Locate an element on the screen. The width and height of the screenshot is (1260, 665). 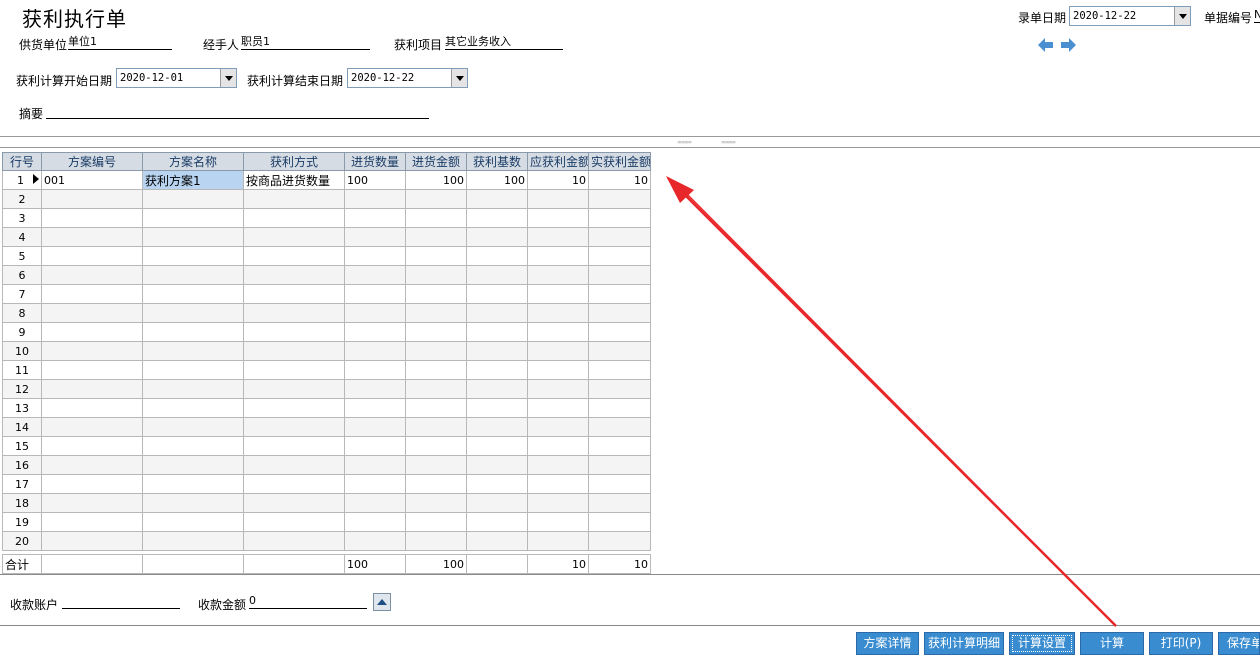
row-number: 12 is located at coordinates (22, 389).